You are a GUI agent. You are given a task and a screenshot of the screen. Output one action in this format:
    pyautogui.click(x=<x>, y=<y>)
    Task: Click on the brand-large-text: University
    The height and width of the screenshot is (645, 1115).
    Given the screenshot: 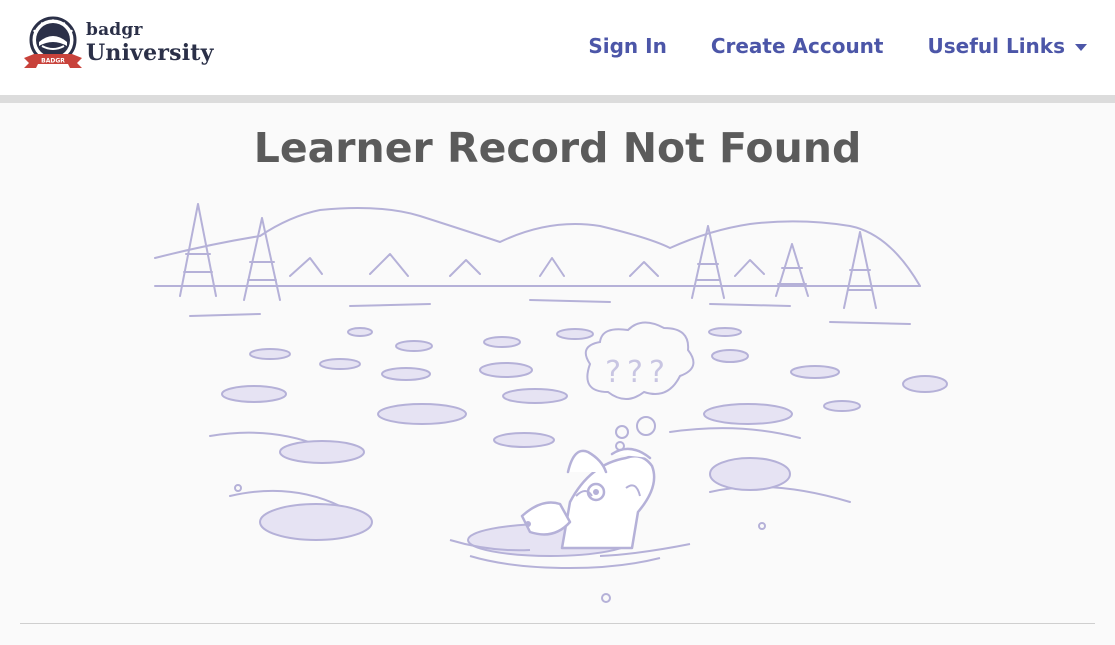 What is the action you would take?
    pyautogui.click(x=150, y=53)
    